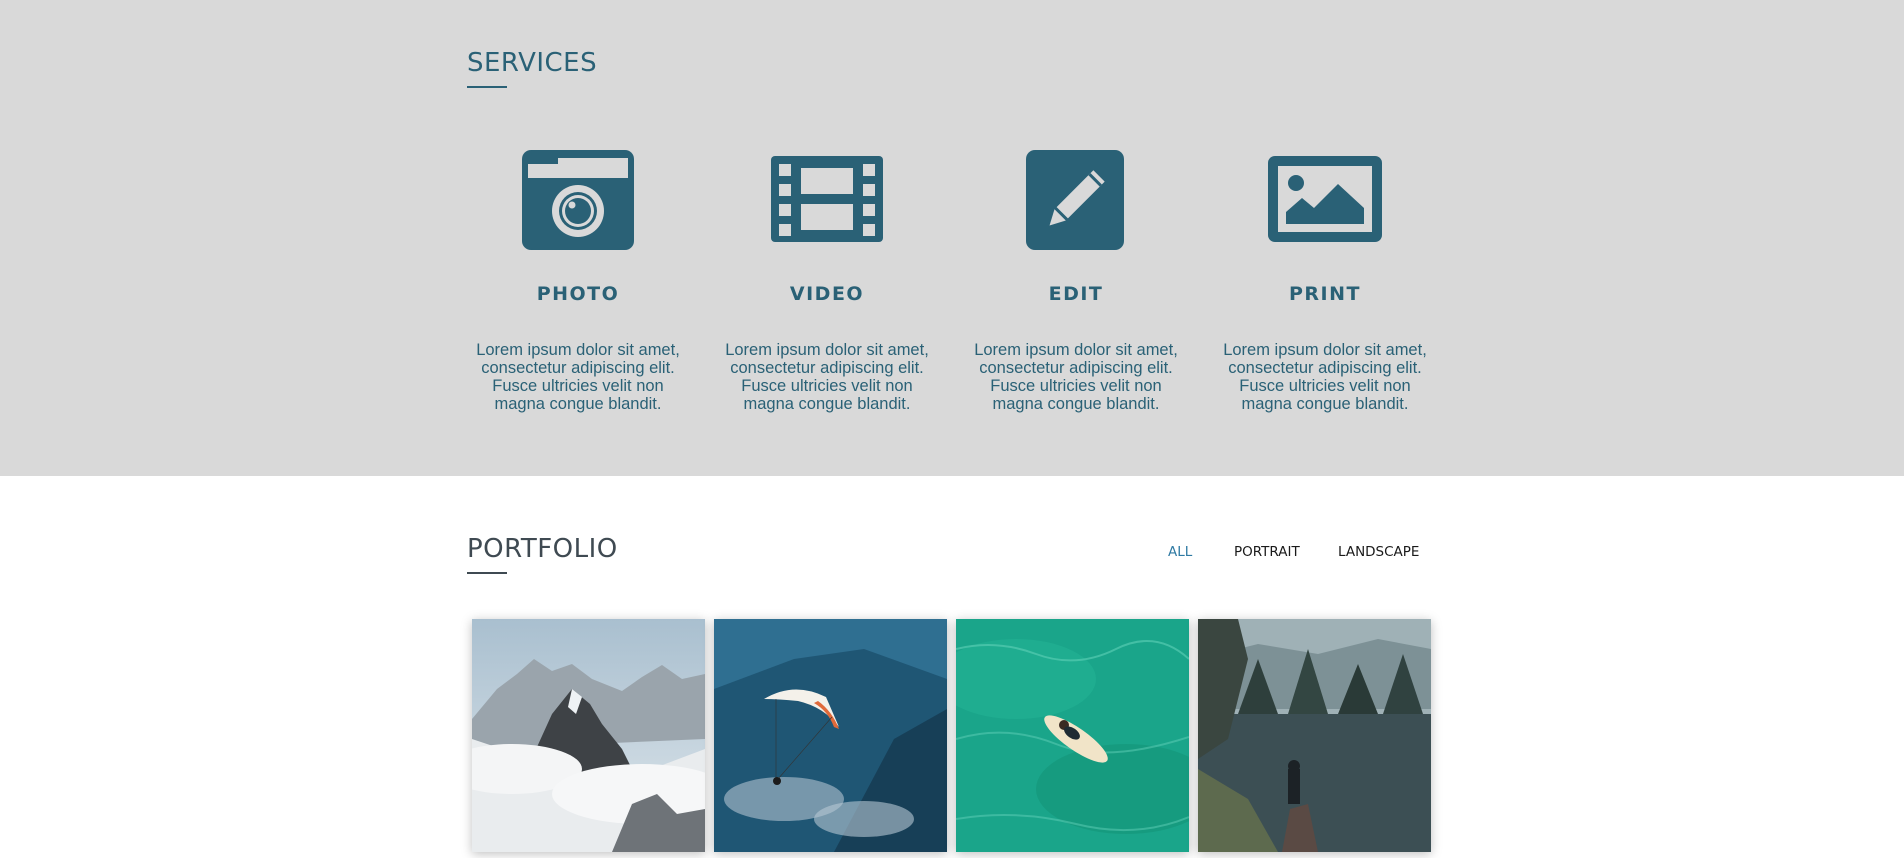 This screenshot has width=1904, height=858. I want to click on service-name: PRINT, so click(1325, 294).